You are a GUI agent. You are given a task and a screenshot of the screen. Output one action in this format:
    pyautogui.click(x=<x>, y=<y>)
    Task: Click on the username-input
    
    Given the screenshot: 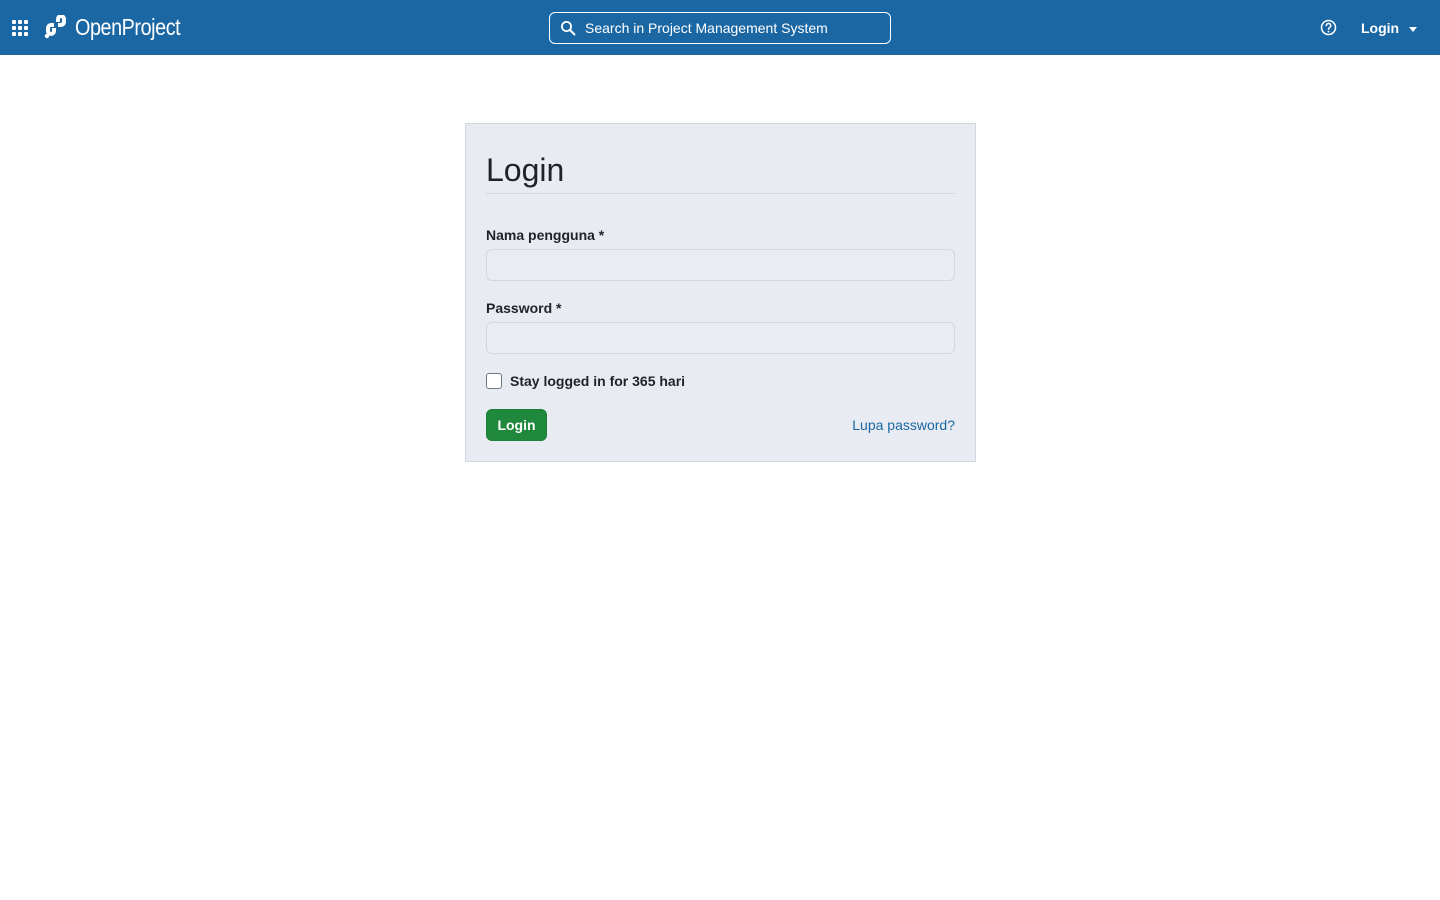 What is the action you would take?
    pyautogui.click(x=720, y=265)
    